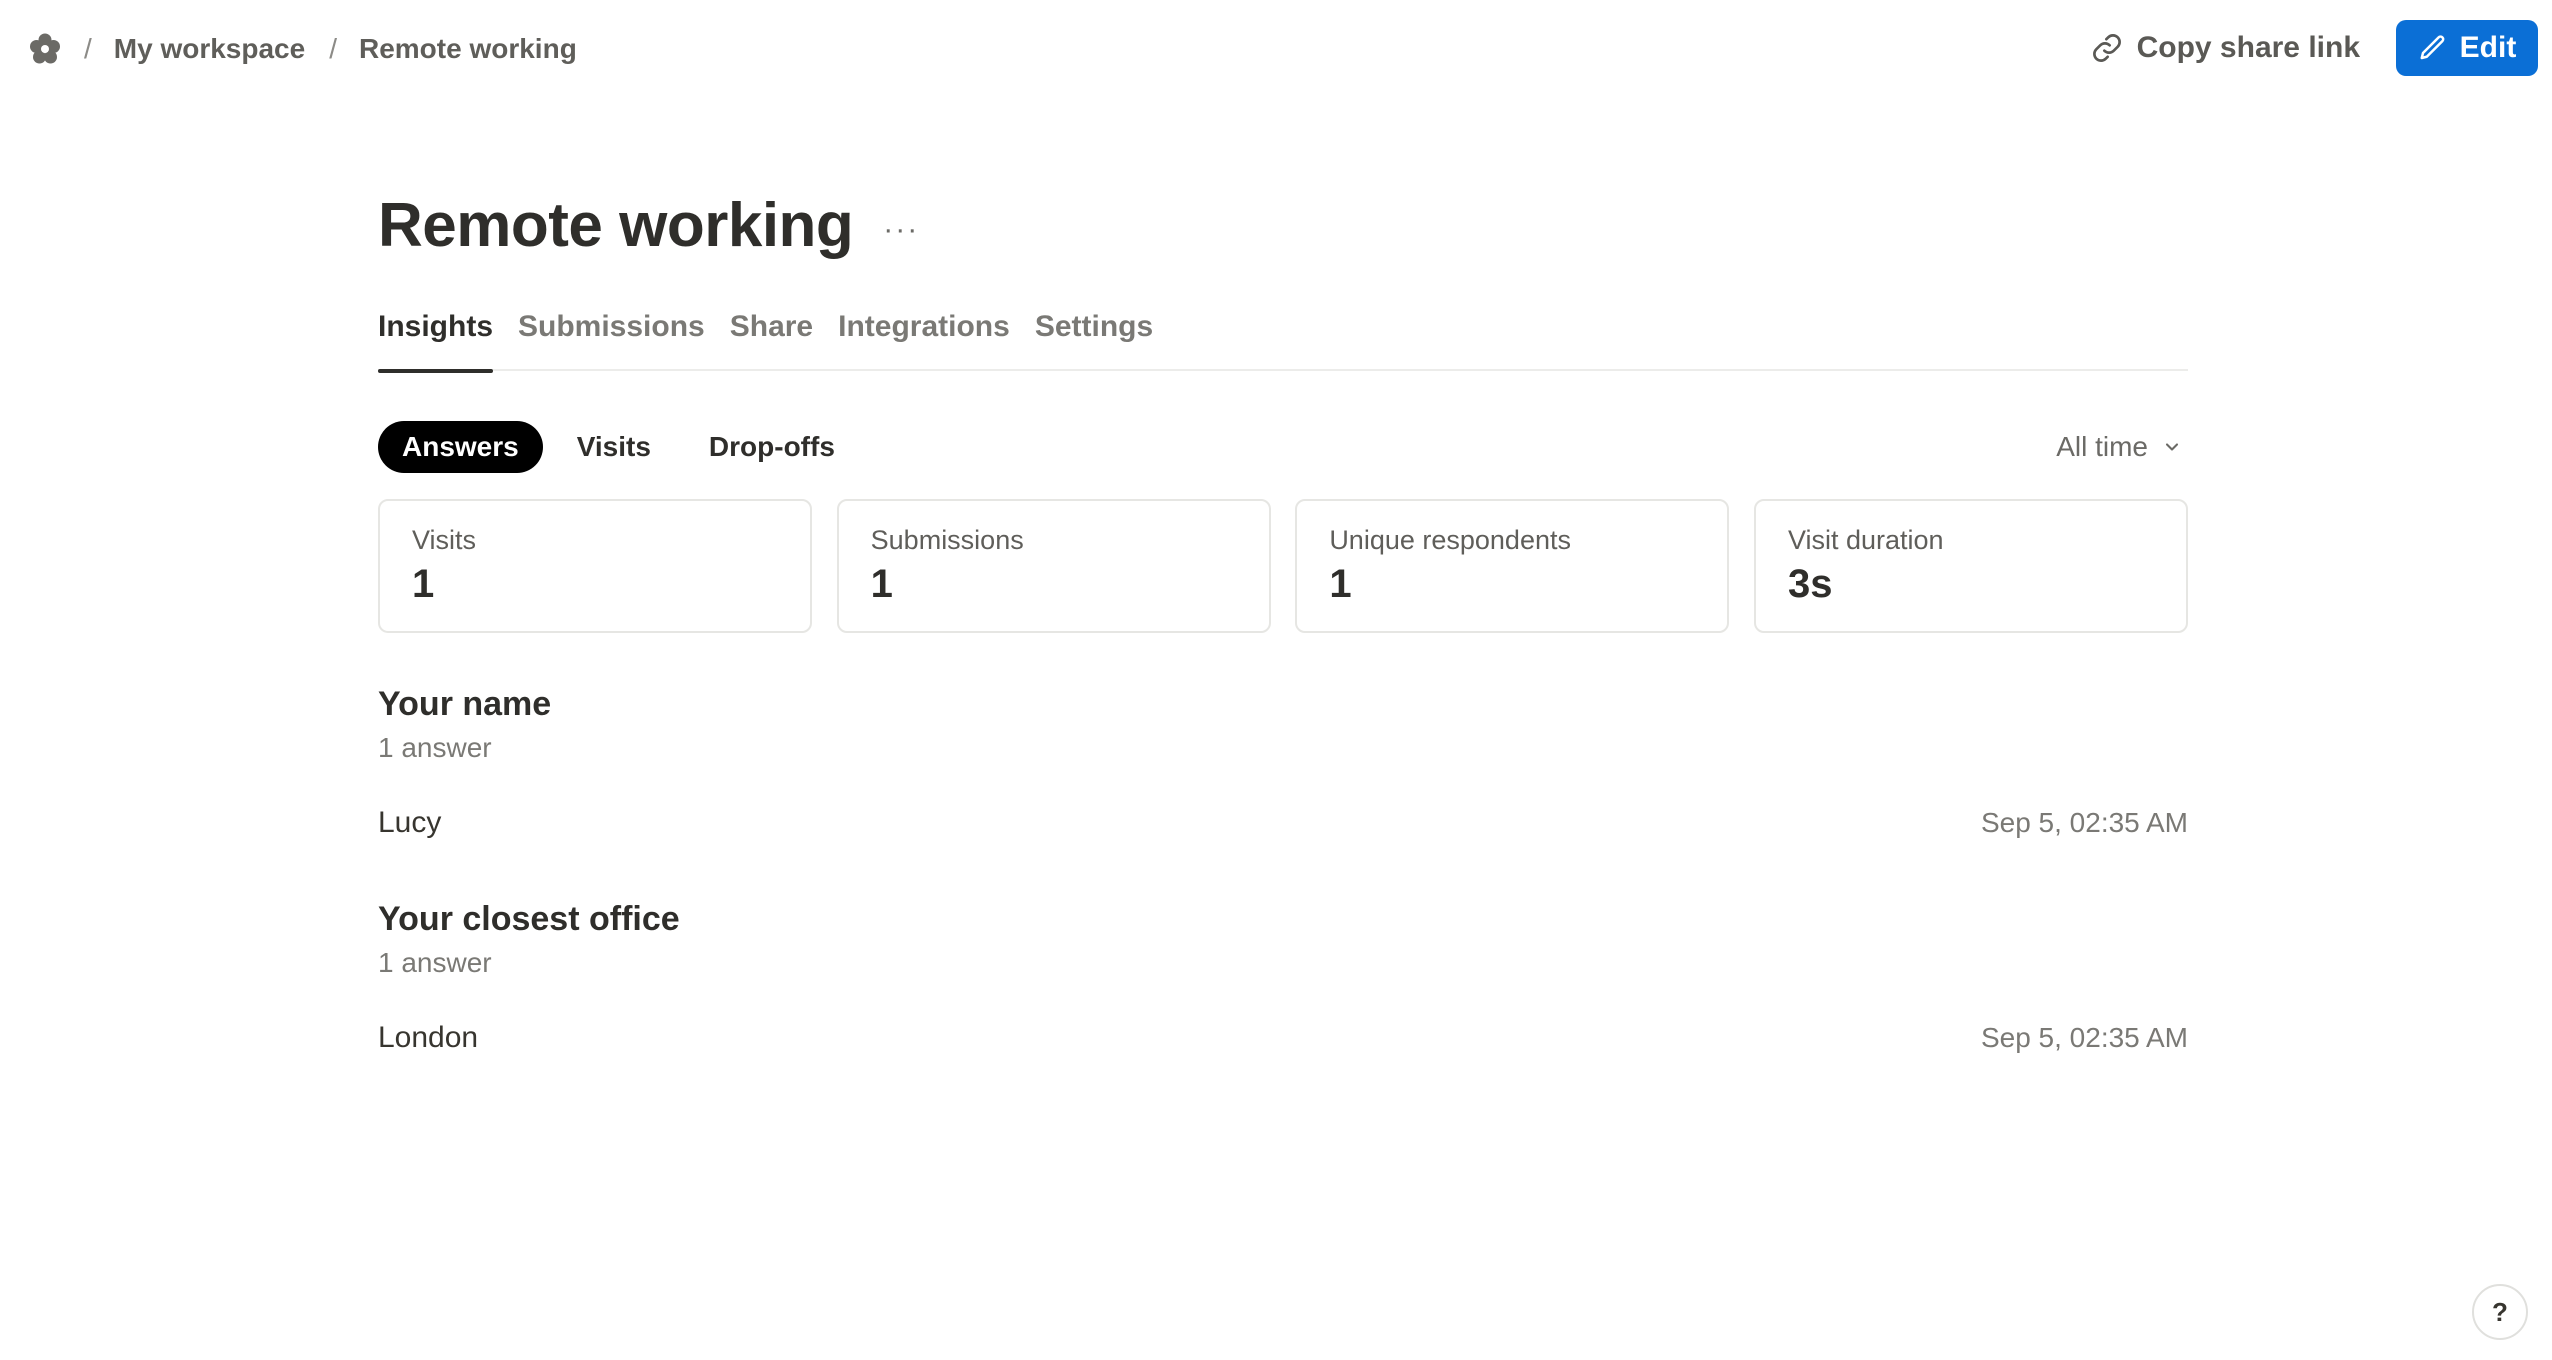 This screenshot has height=1360, width=2552. Describe the element at coordinates (614, 447) in the screenshot. I see `subtab-visits: Visits` at that location.